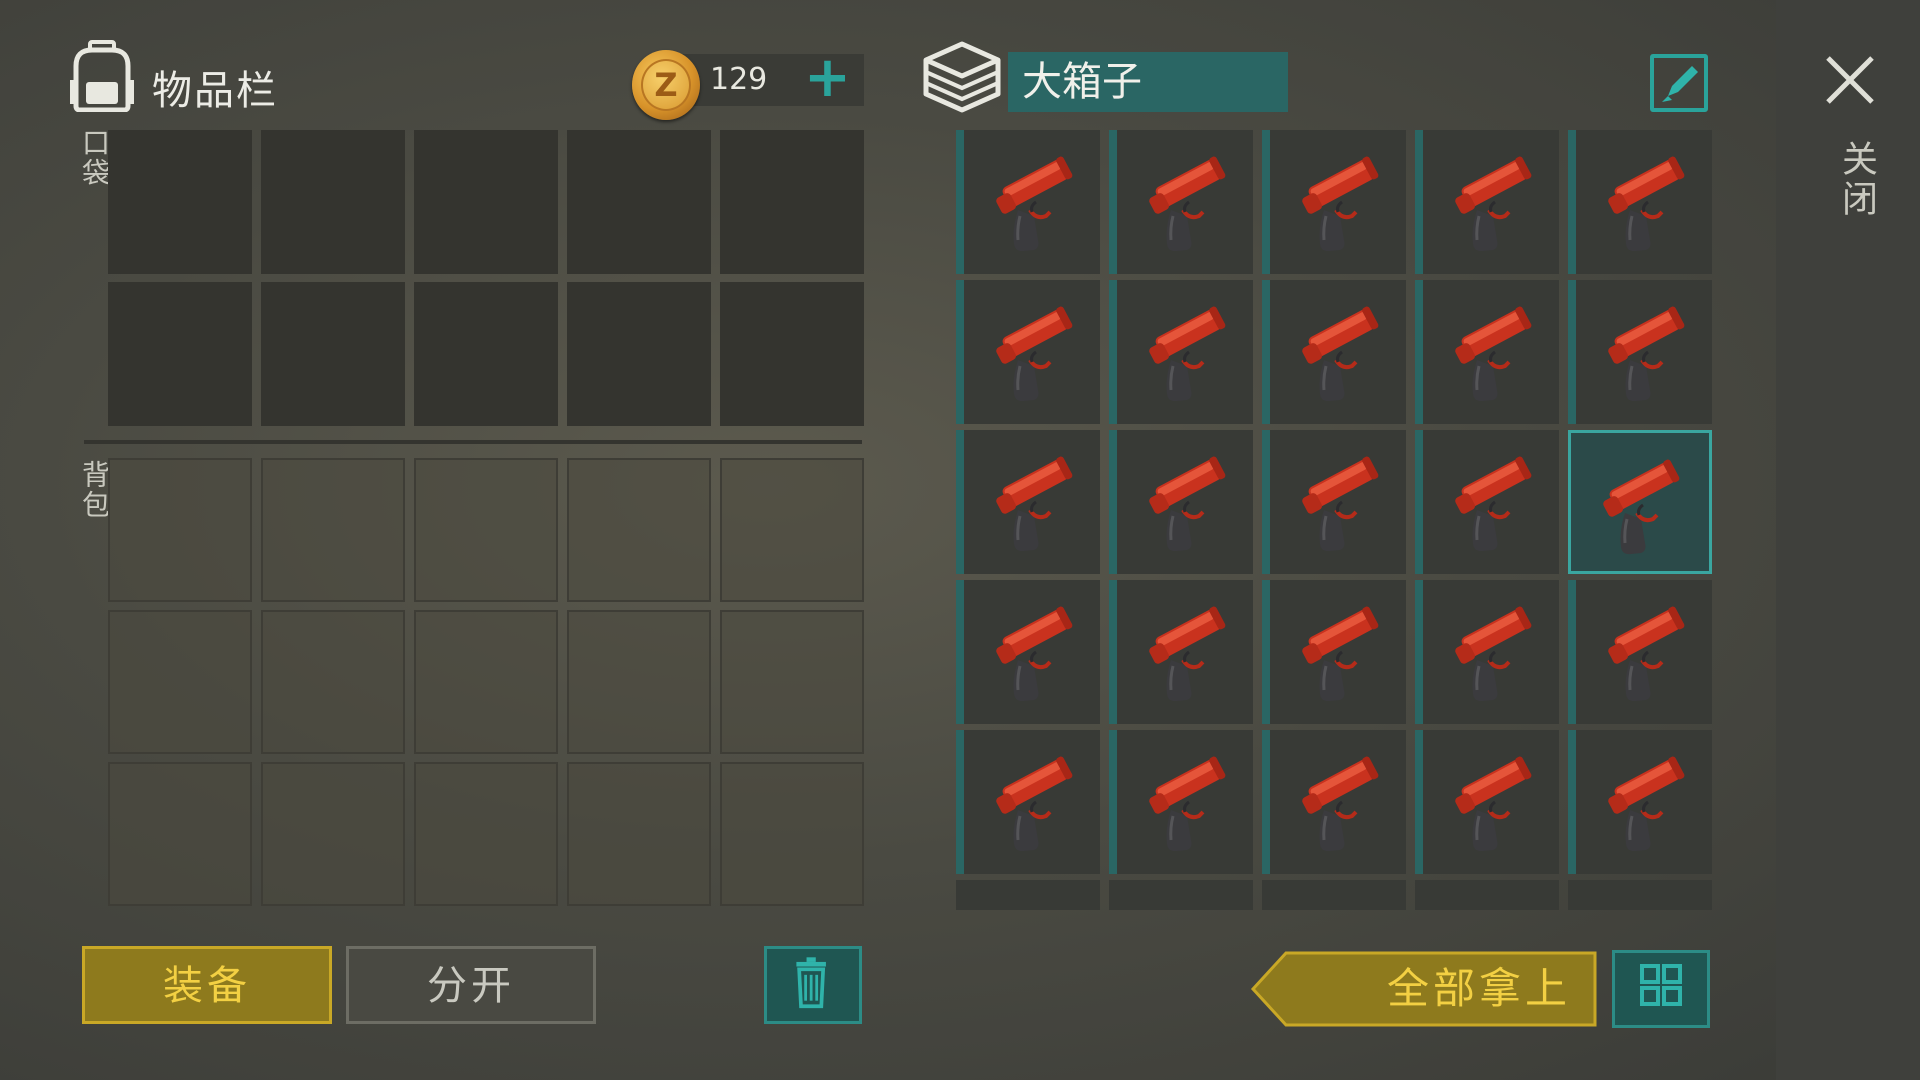 The height and width of the screenshot is (1080, 1920). I want to click on sort-button, so click(1661, 989).